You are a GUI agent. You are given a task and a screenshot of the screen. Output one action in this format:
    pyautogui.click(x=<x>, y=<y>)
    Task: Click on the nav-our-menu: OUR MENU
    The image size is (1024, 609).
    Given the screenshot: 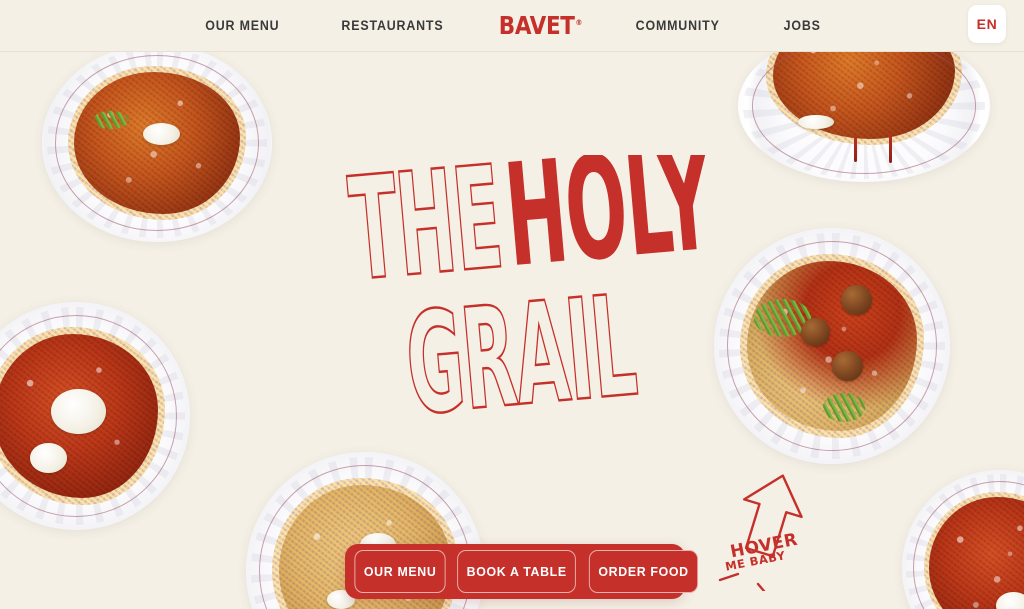 What is the action you would take?
    pyautogui.click(x=242, y=25)
    